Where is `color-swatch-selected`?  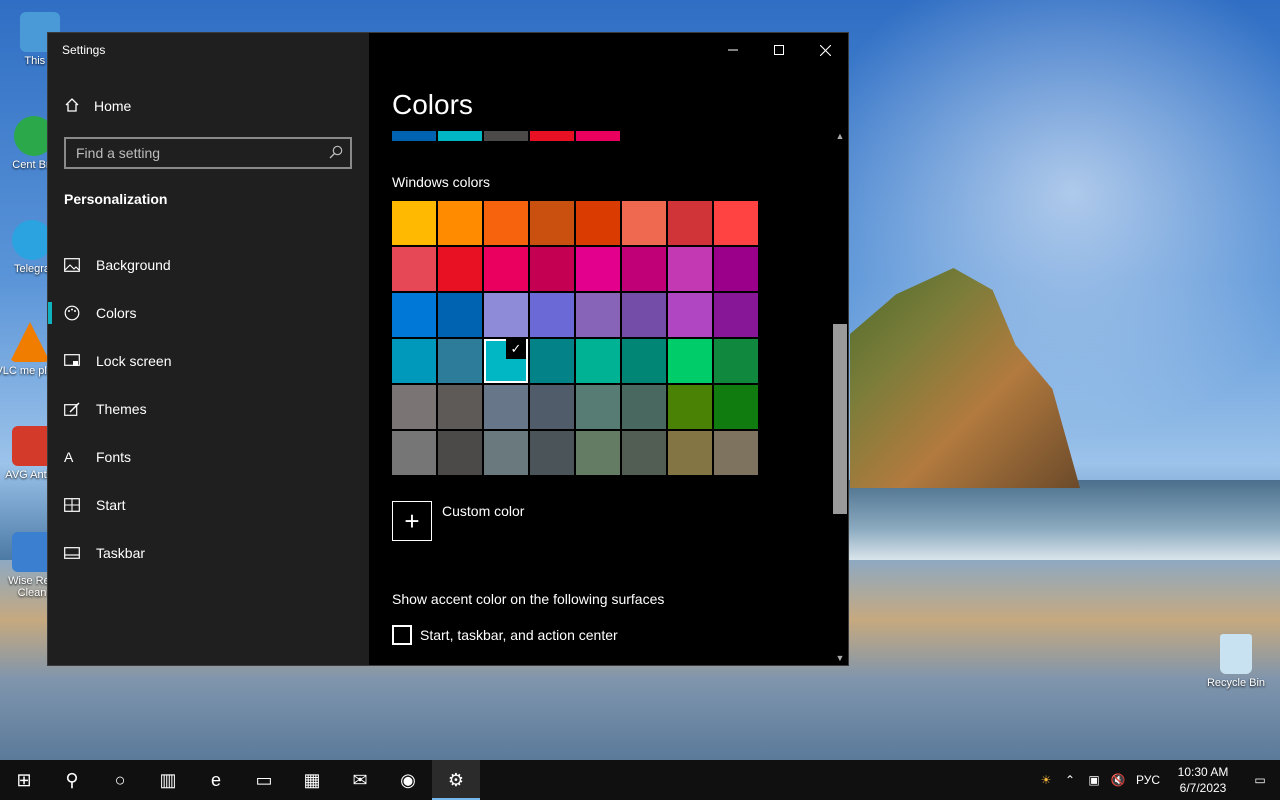 color-swatch-selected is located at coordinates (506, 361).